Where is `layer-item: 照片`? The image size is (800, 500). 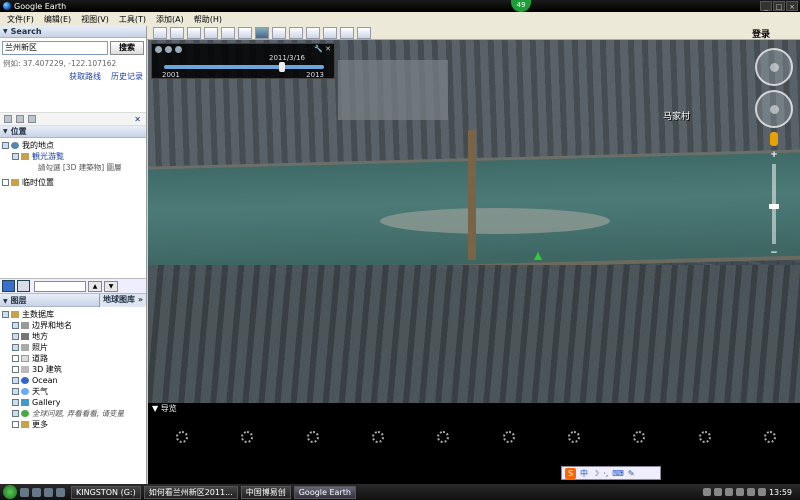
layer-item: 照片 is located at coordinates (73, 347).